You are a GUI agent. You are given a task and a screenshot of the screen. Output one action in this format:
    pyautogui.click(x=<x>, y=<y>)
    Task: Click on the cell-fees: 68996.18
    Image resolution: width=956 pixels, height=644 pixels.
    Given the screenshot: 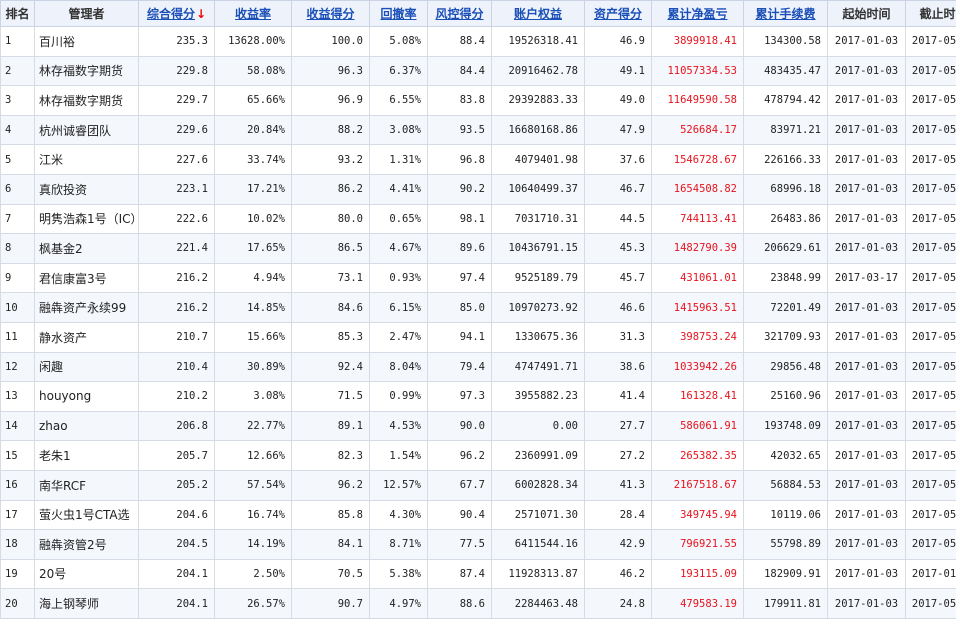 What is the action you would take?
    pyautogui.click(x=785, y=189)
    